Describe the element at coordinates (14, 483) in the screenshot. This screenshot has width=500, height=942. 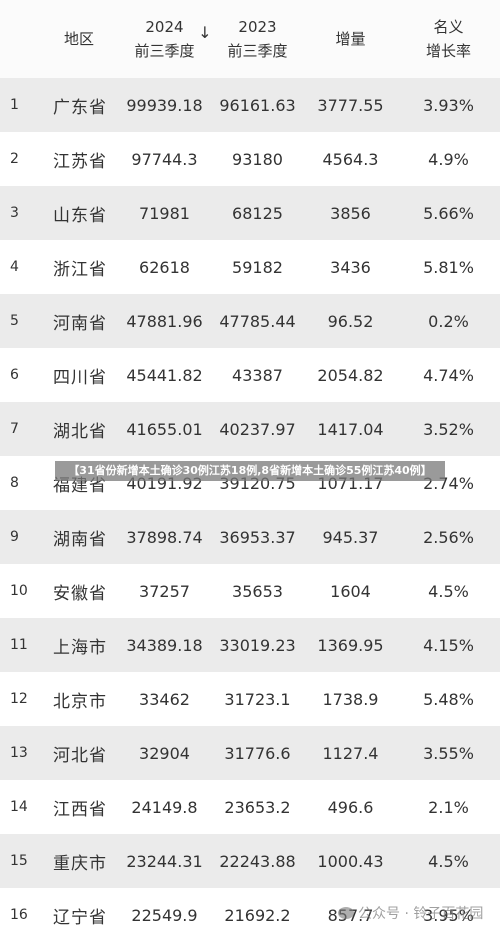
I see `rank-cell: 8` at that location.